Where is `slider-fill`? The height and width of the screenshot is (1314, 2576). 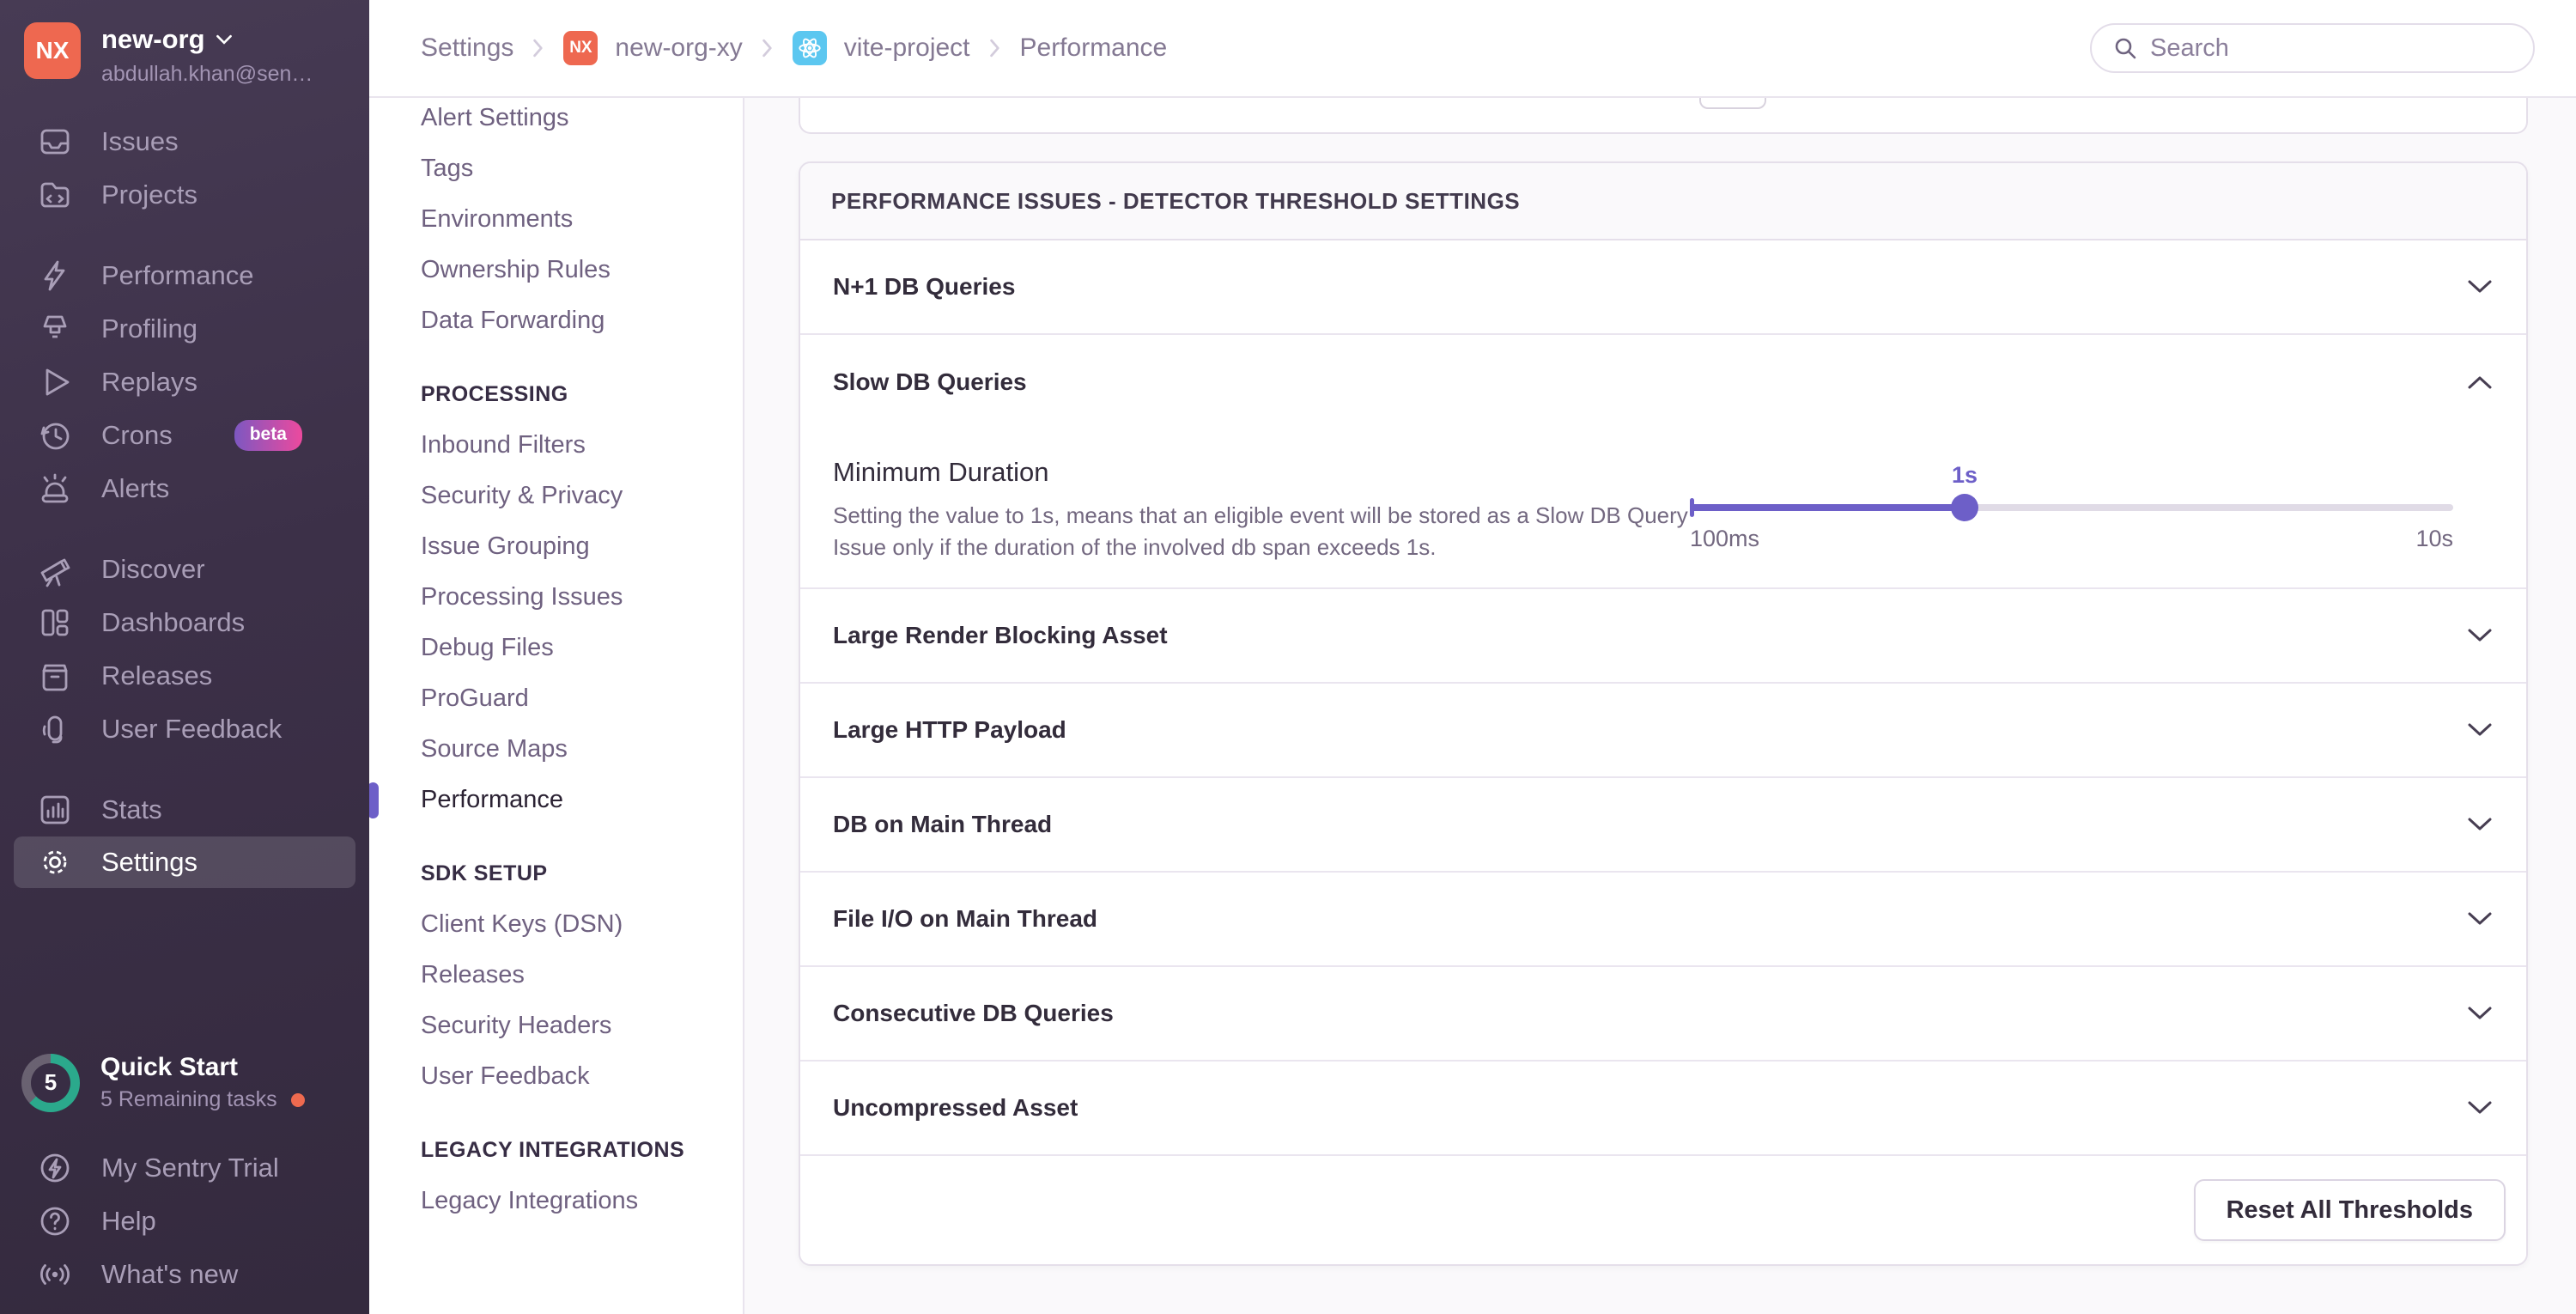
slider-fill is located at coordinates (1828, 507).